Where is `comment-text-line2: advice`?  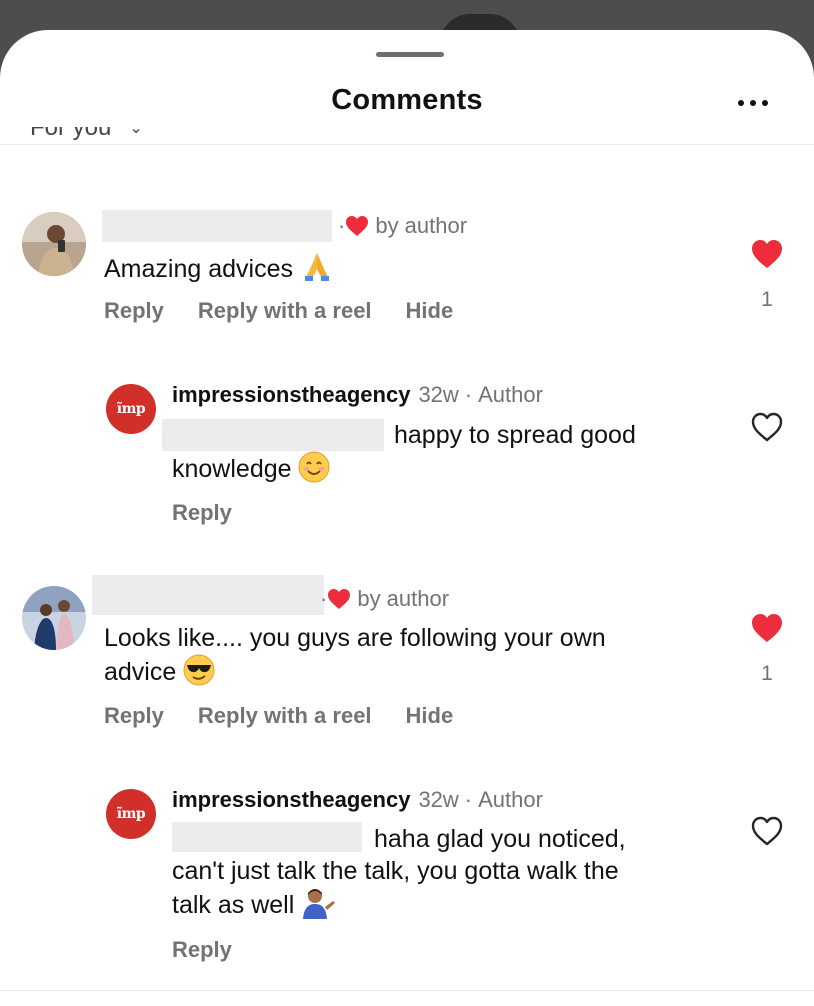 comment-text-line2: advice is located at coordinates (159, 671).